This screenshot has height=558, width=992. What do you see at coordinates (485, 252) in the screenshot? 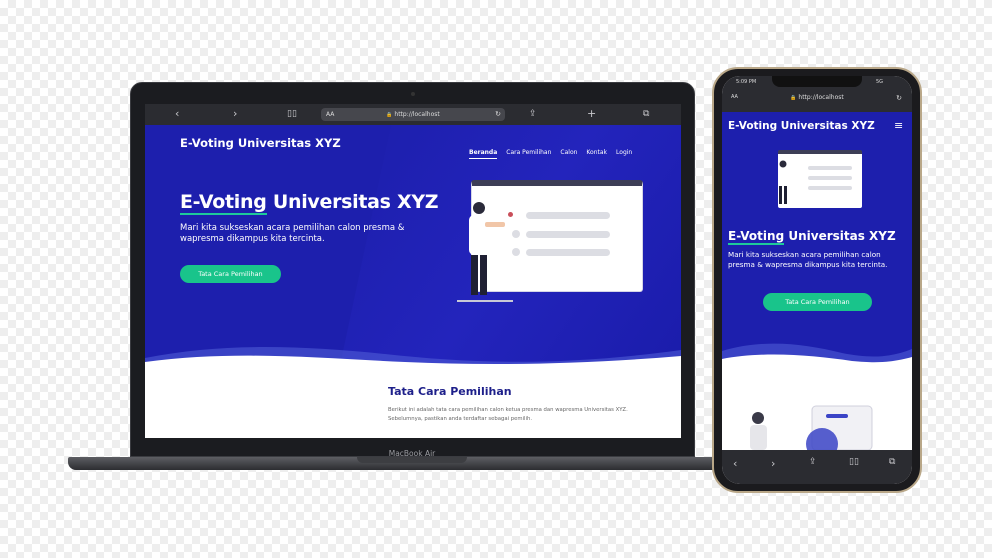
I see `presenter-illustration` at bounding box center [485, 252].